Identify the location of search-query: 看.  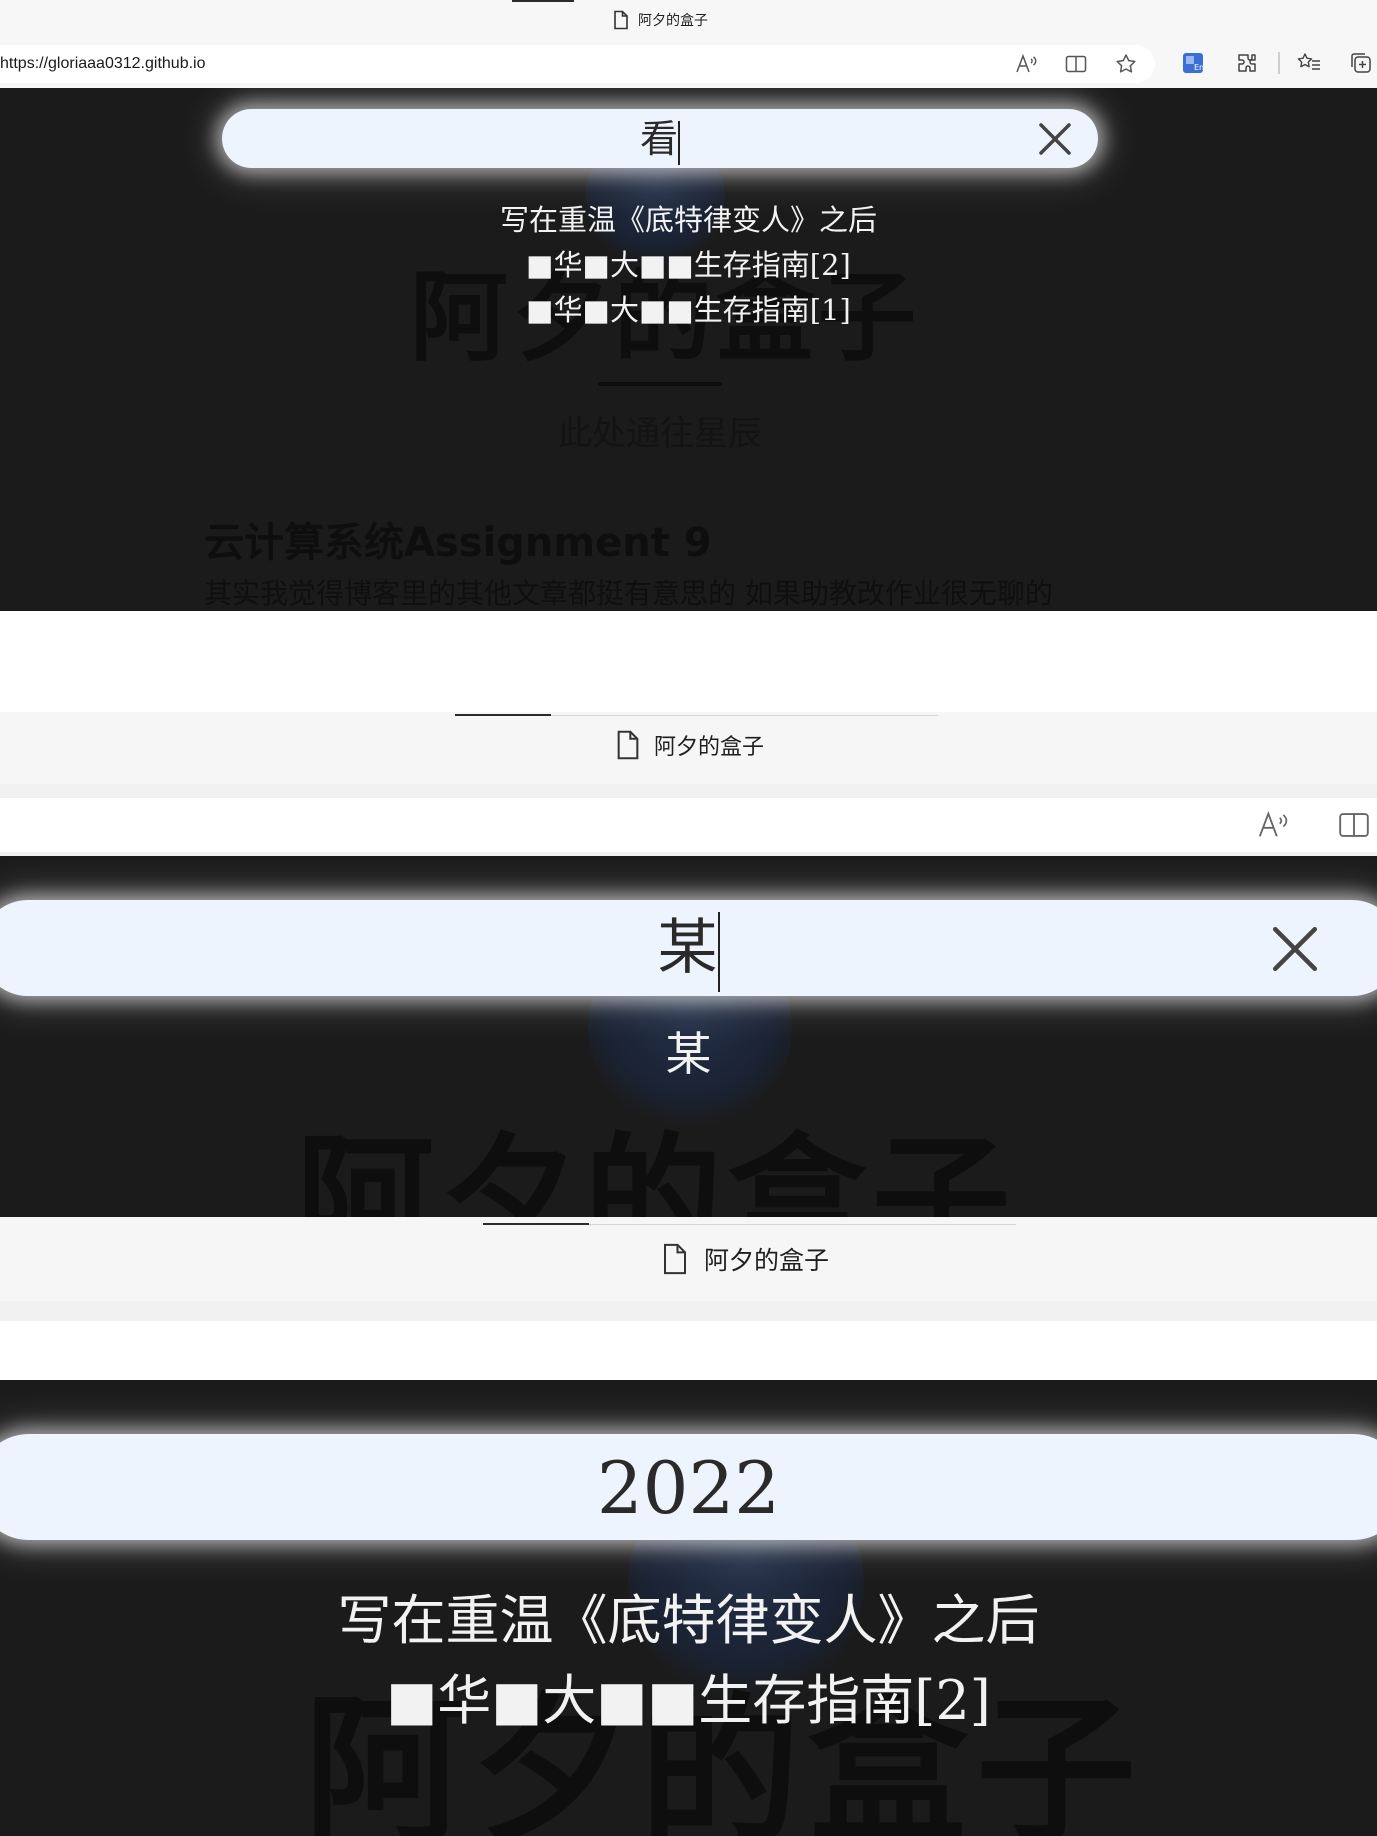
(658, 139).